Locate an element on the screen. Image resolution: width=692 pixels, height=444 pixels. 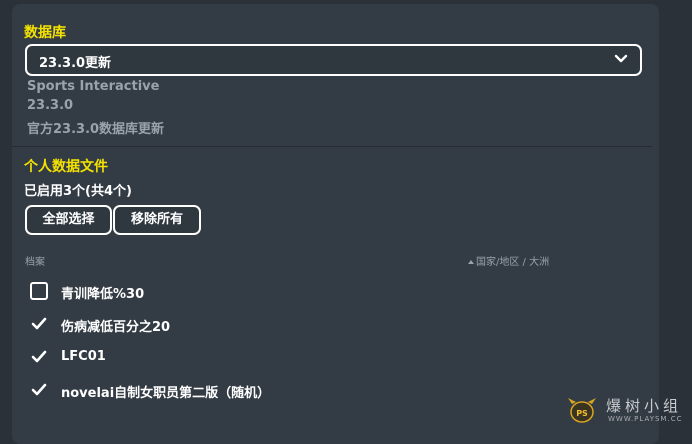
select-all-button: 全部选择 is located at coordinates (68, 220).